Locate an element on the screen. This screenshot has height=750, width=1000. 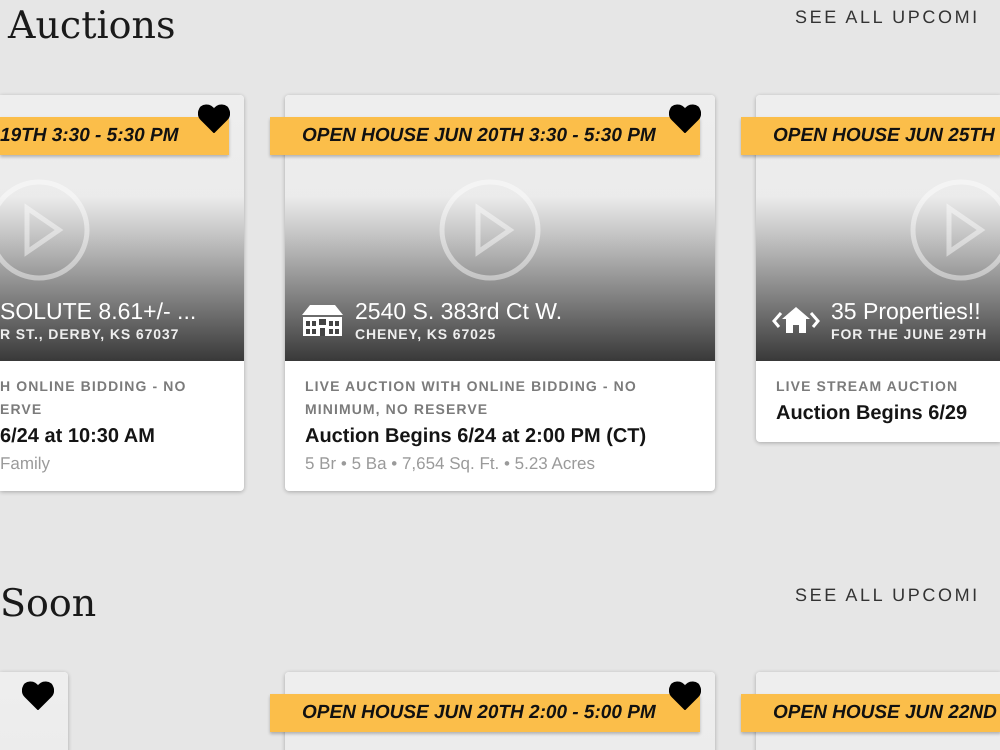
auction-type: ERVE is located at coordinates (22, 409).